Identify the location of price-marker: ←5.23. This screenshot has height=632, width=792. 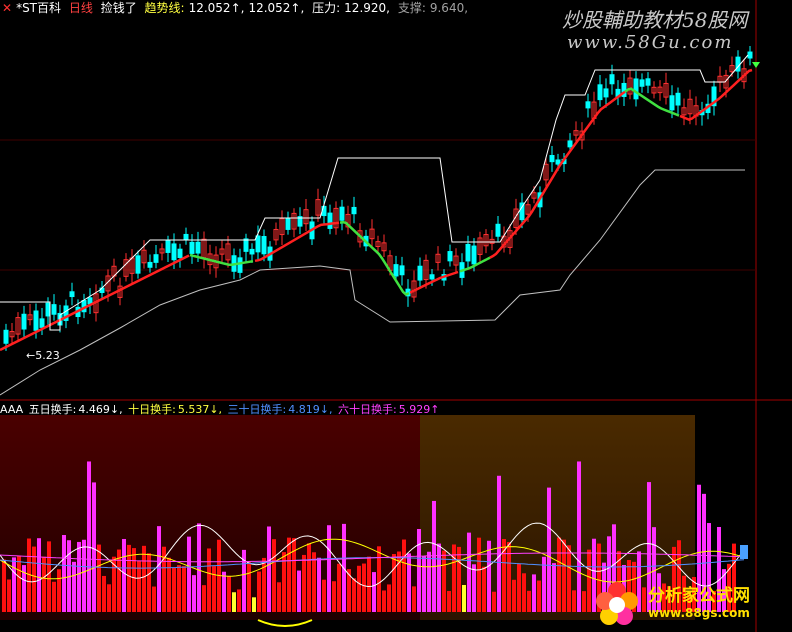
(43, 355).